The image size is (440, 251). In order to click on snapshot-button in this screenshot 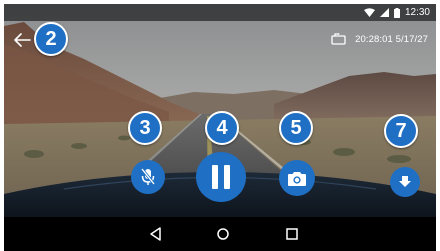, I will do `click(297, 178)`.